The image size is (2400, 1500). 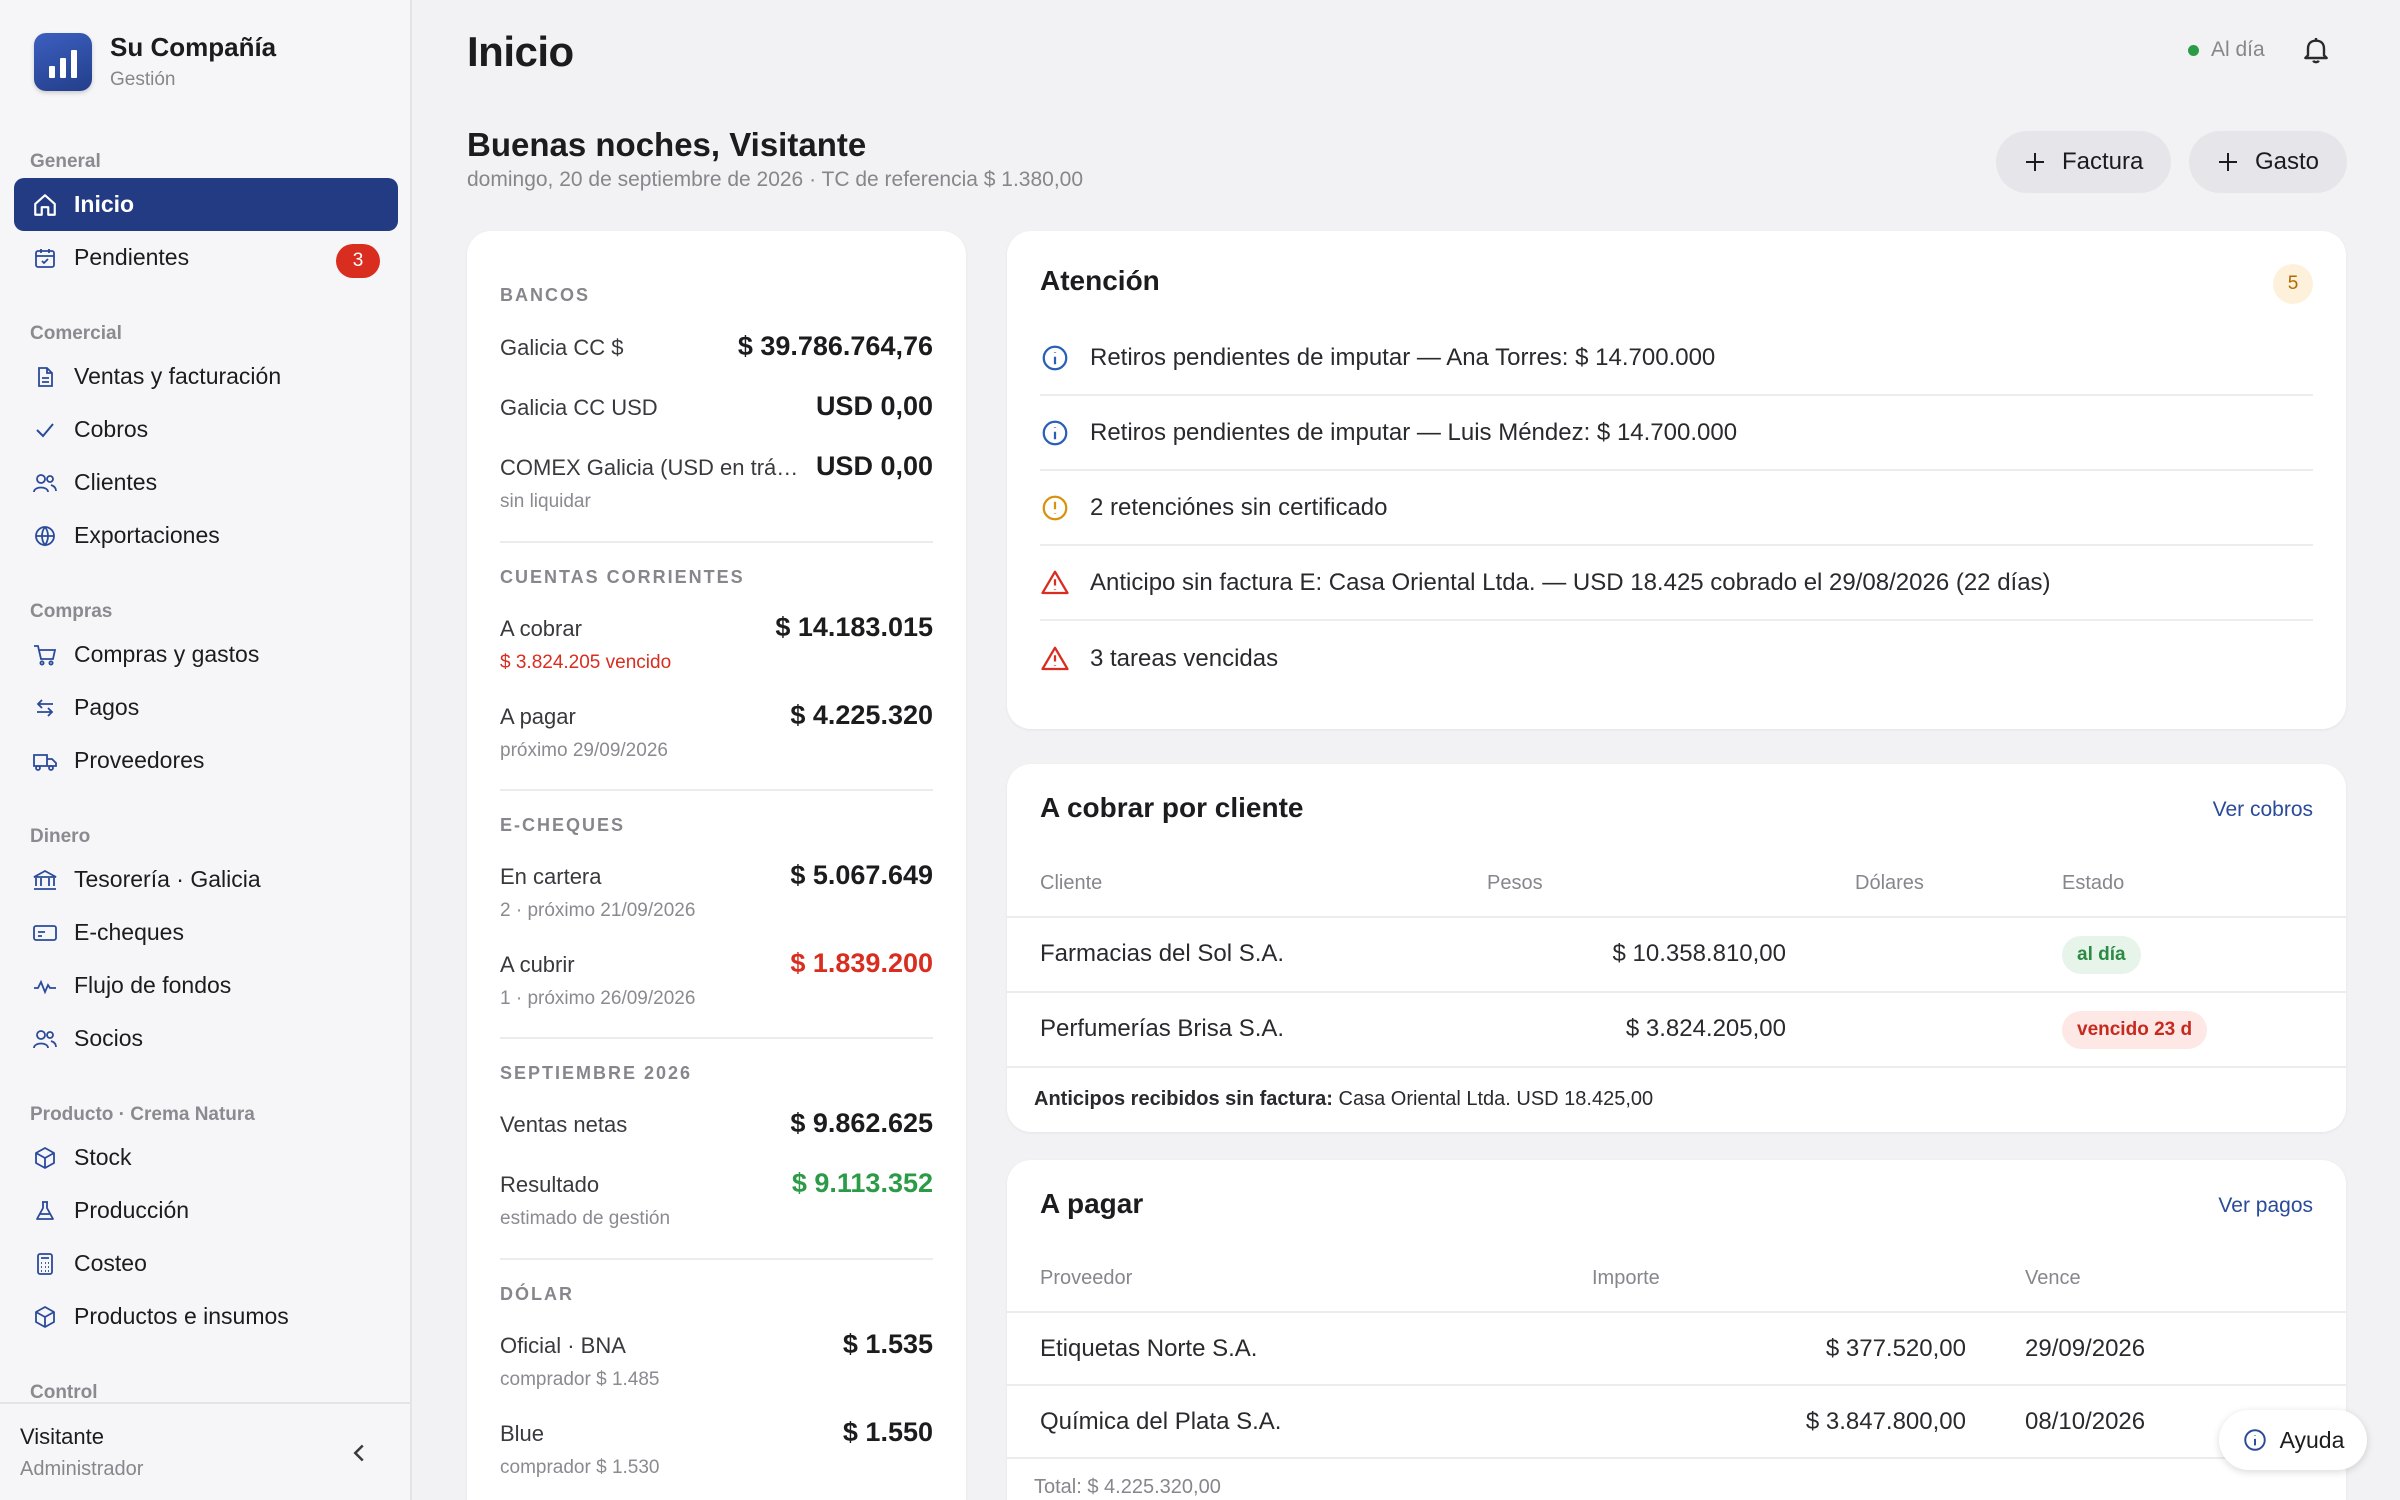 I want to click on row-value: $ 5.067.649, so click(x=861, y=875).